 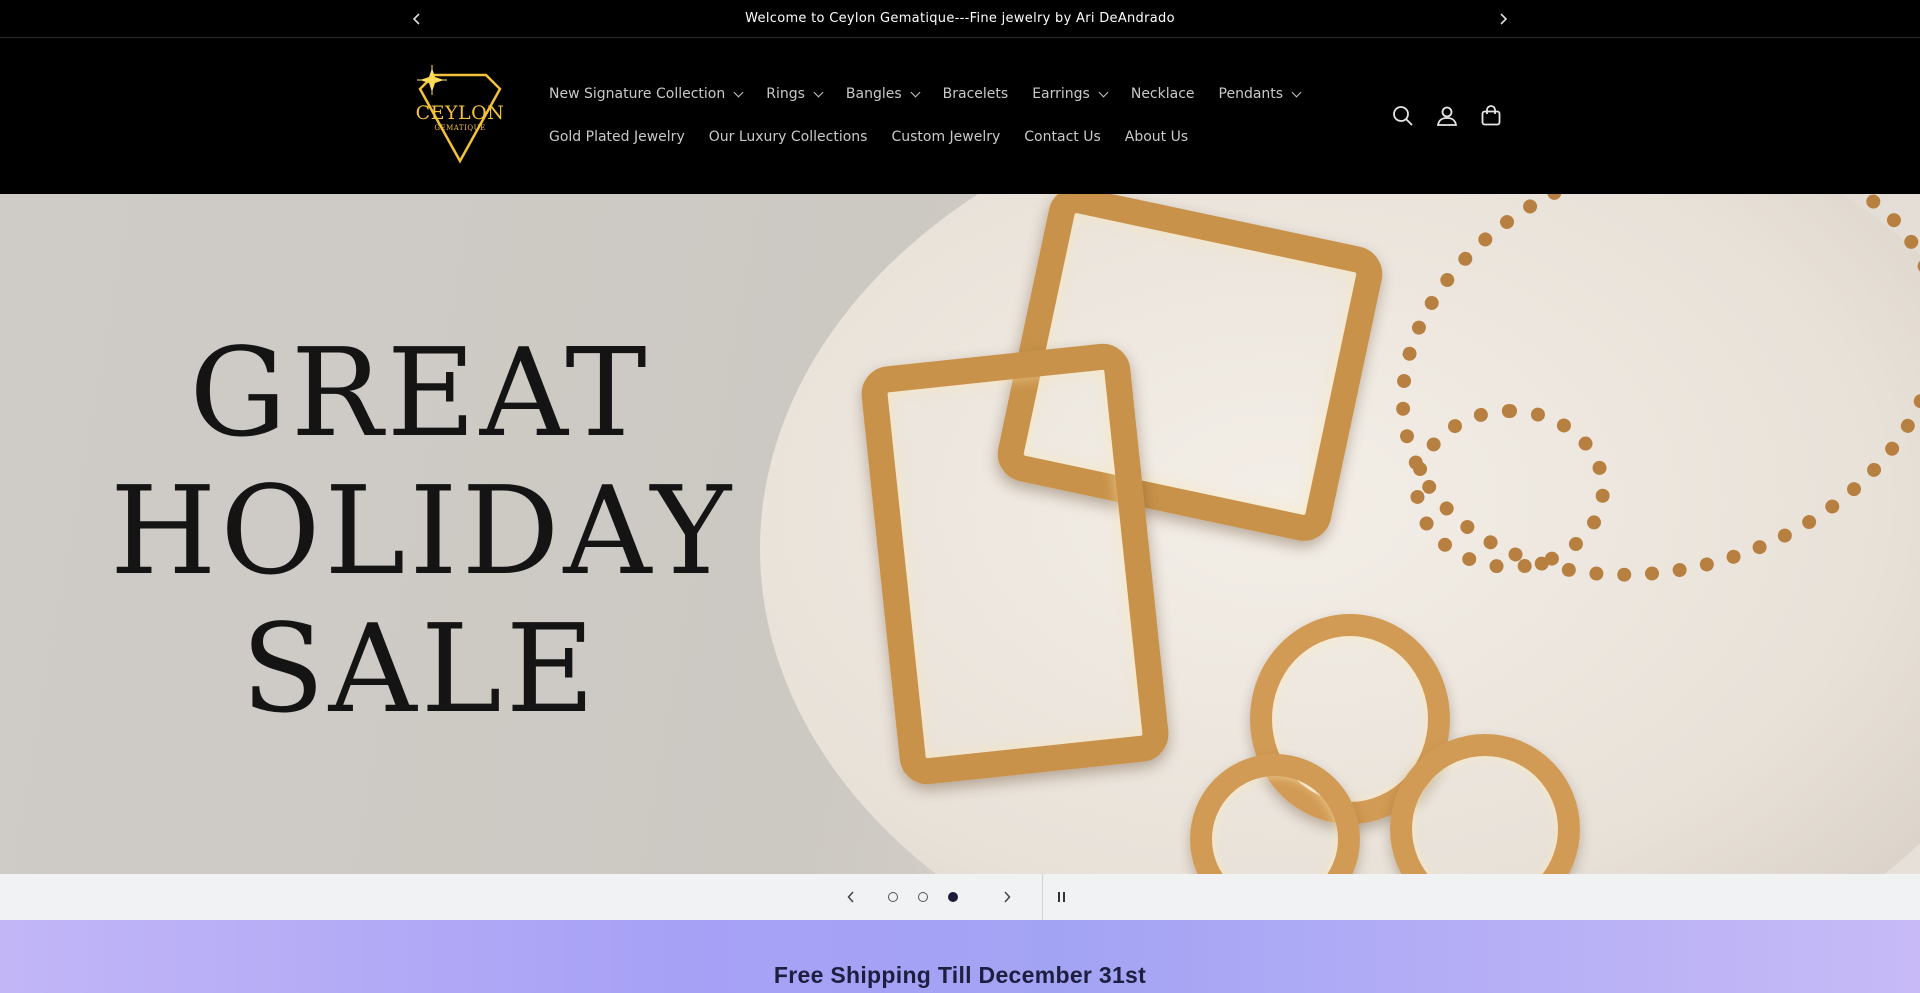 I want to click on nav-our-luxury-collections: Our Luxury Collections, so click(x=788, y=137).